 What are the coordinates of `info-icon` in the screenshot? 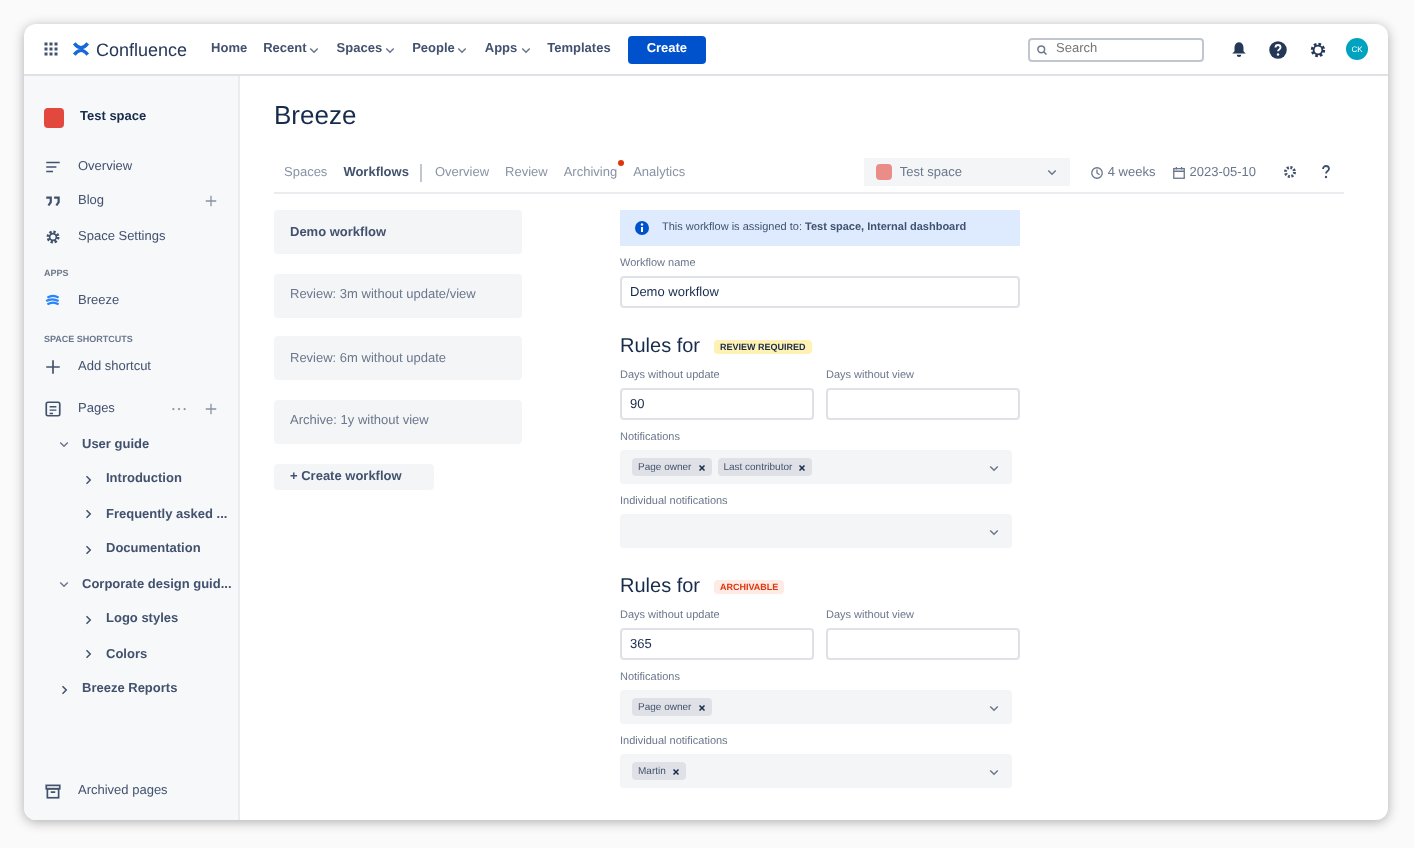 It's located at (642, 228).